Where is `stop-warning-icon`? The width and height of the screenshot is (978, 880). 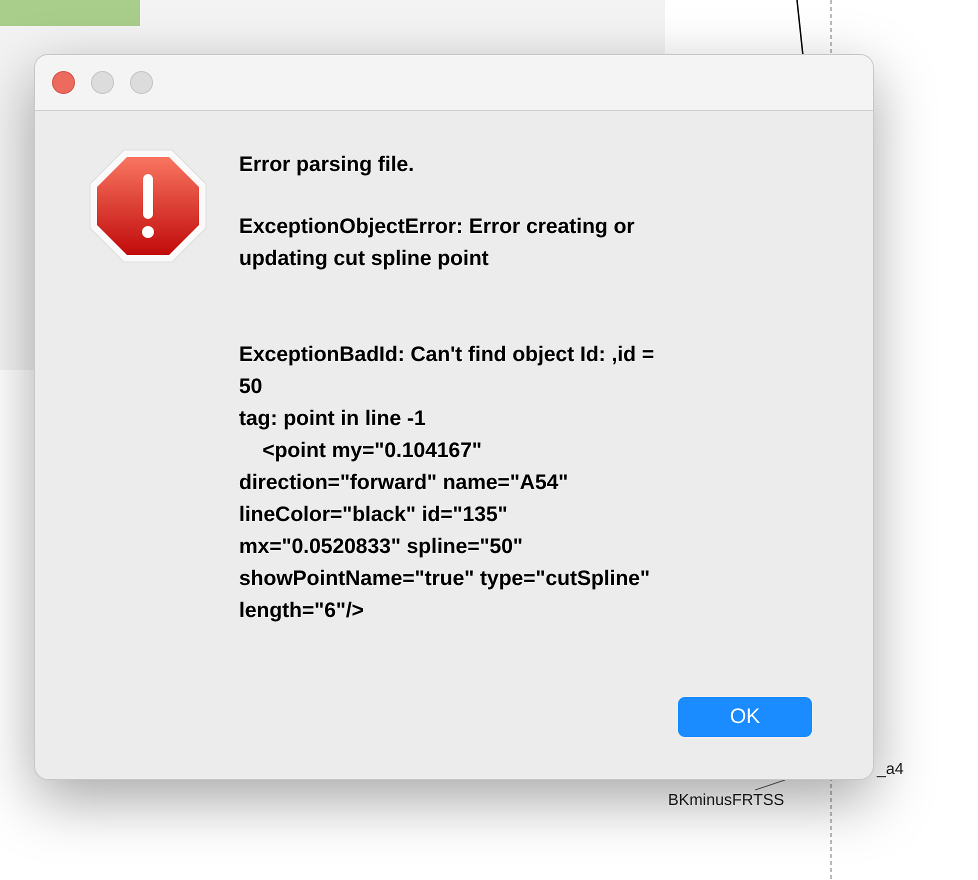 stop-warning-icon is located at coordinates (148, 206).